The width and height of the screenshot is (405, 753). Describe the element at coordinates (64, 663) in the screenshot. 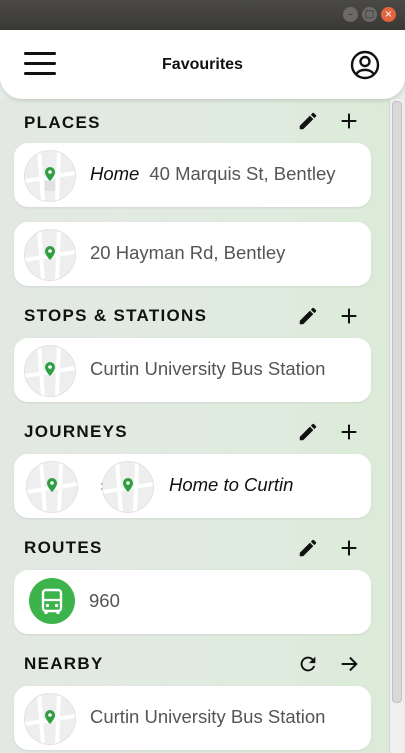

I see `section-header-nearby: NEARBY` at that location.